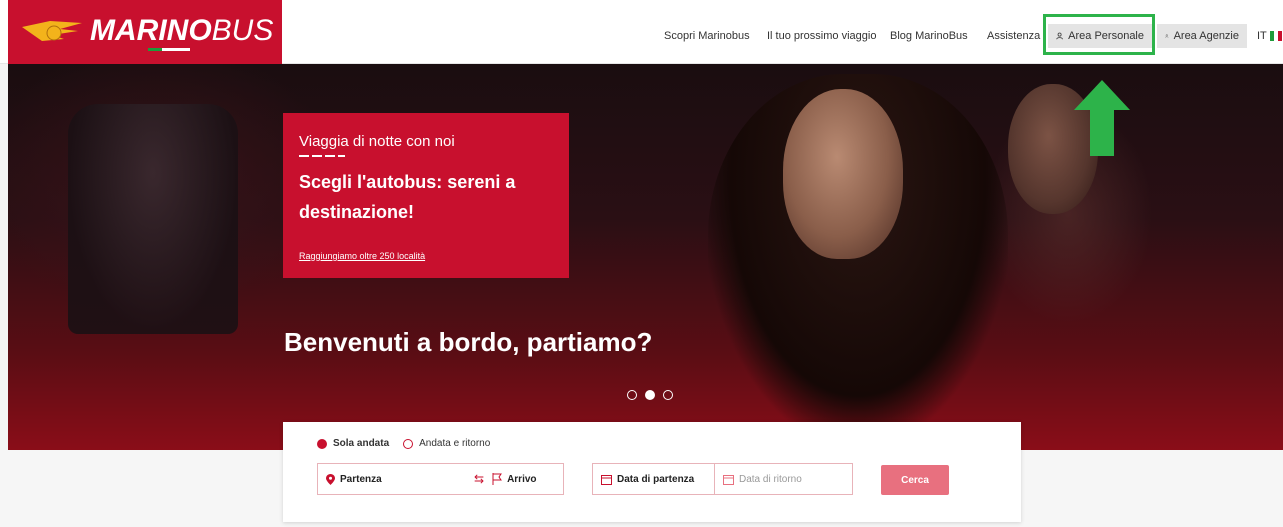 Image resolution: width=1283 pixels, height=527 pixels. What do you see at coordinates (182, 30) in the screenshot?
I see `logo-text: MARINOBUS` at bounding box center [182, 30].